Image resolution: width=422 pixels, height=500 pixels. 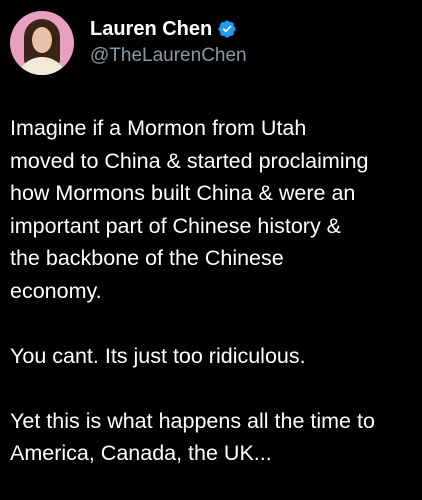 What do you see at coordinates (189, 160) in the screenshot?
I see `tweet-line: moved to China & started proclaiming` at bounding box center [189, 160].